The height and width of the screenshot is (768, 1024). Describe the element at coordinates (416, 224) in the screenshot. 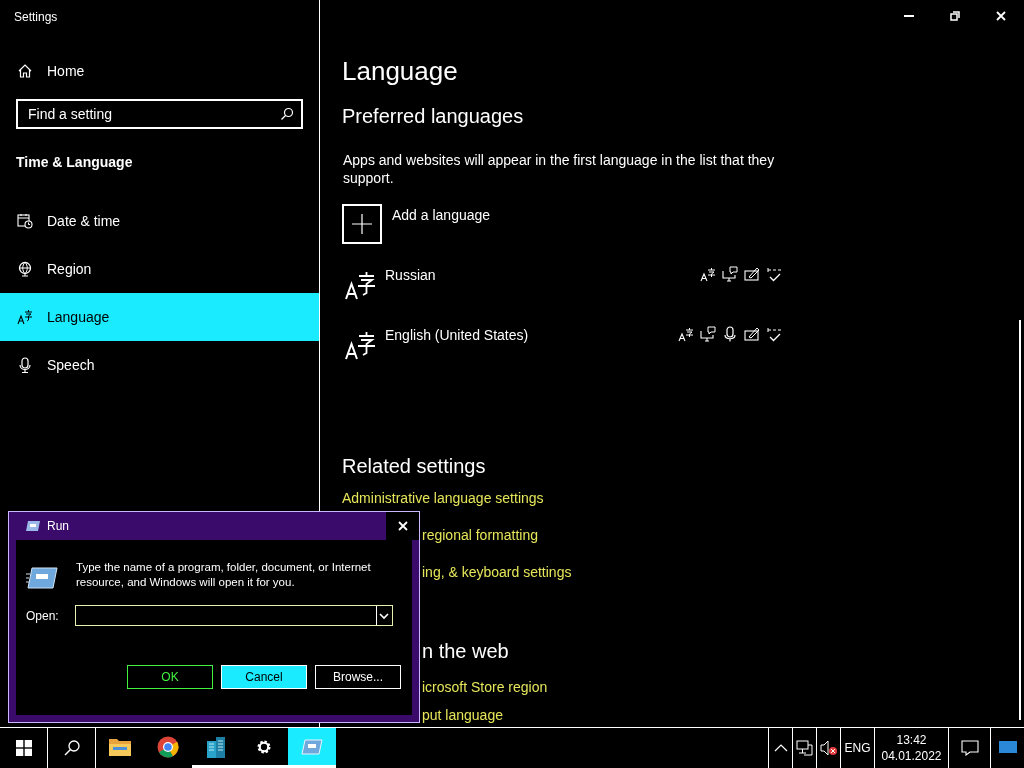

I see `add-language-button: Add a language` at that location.